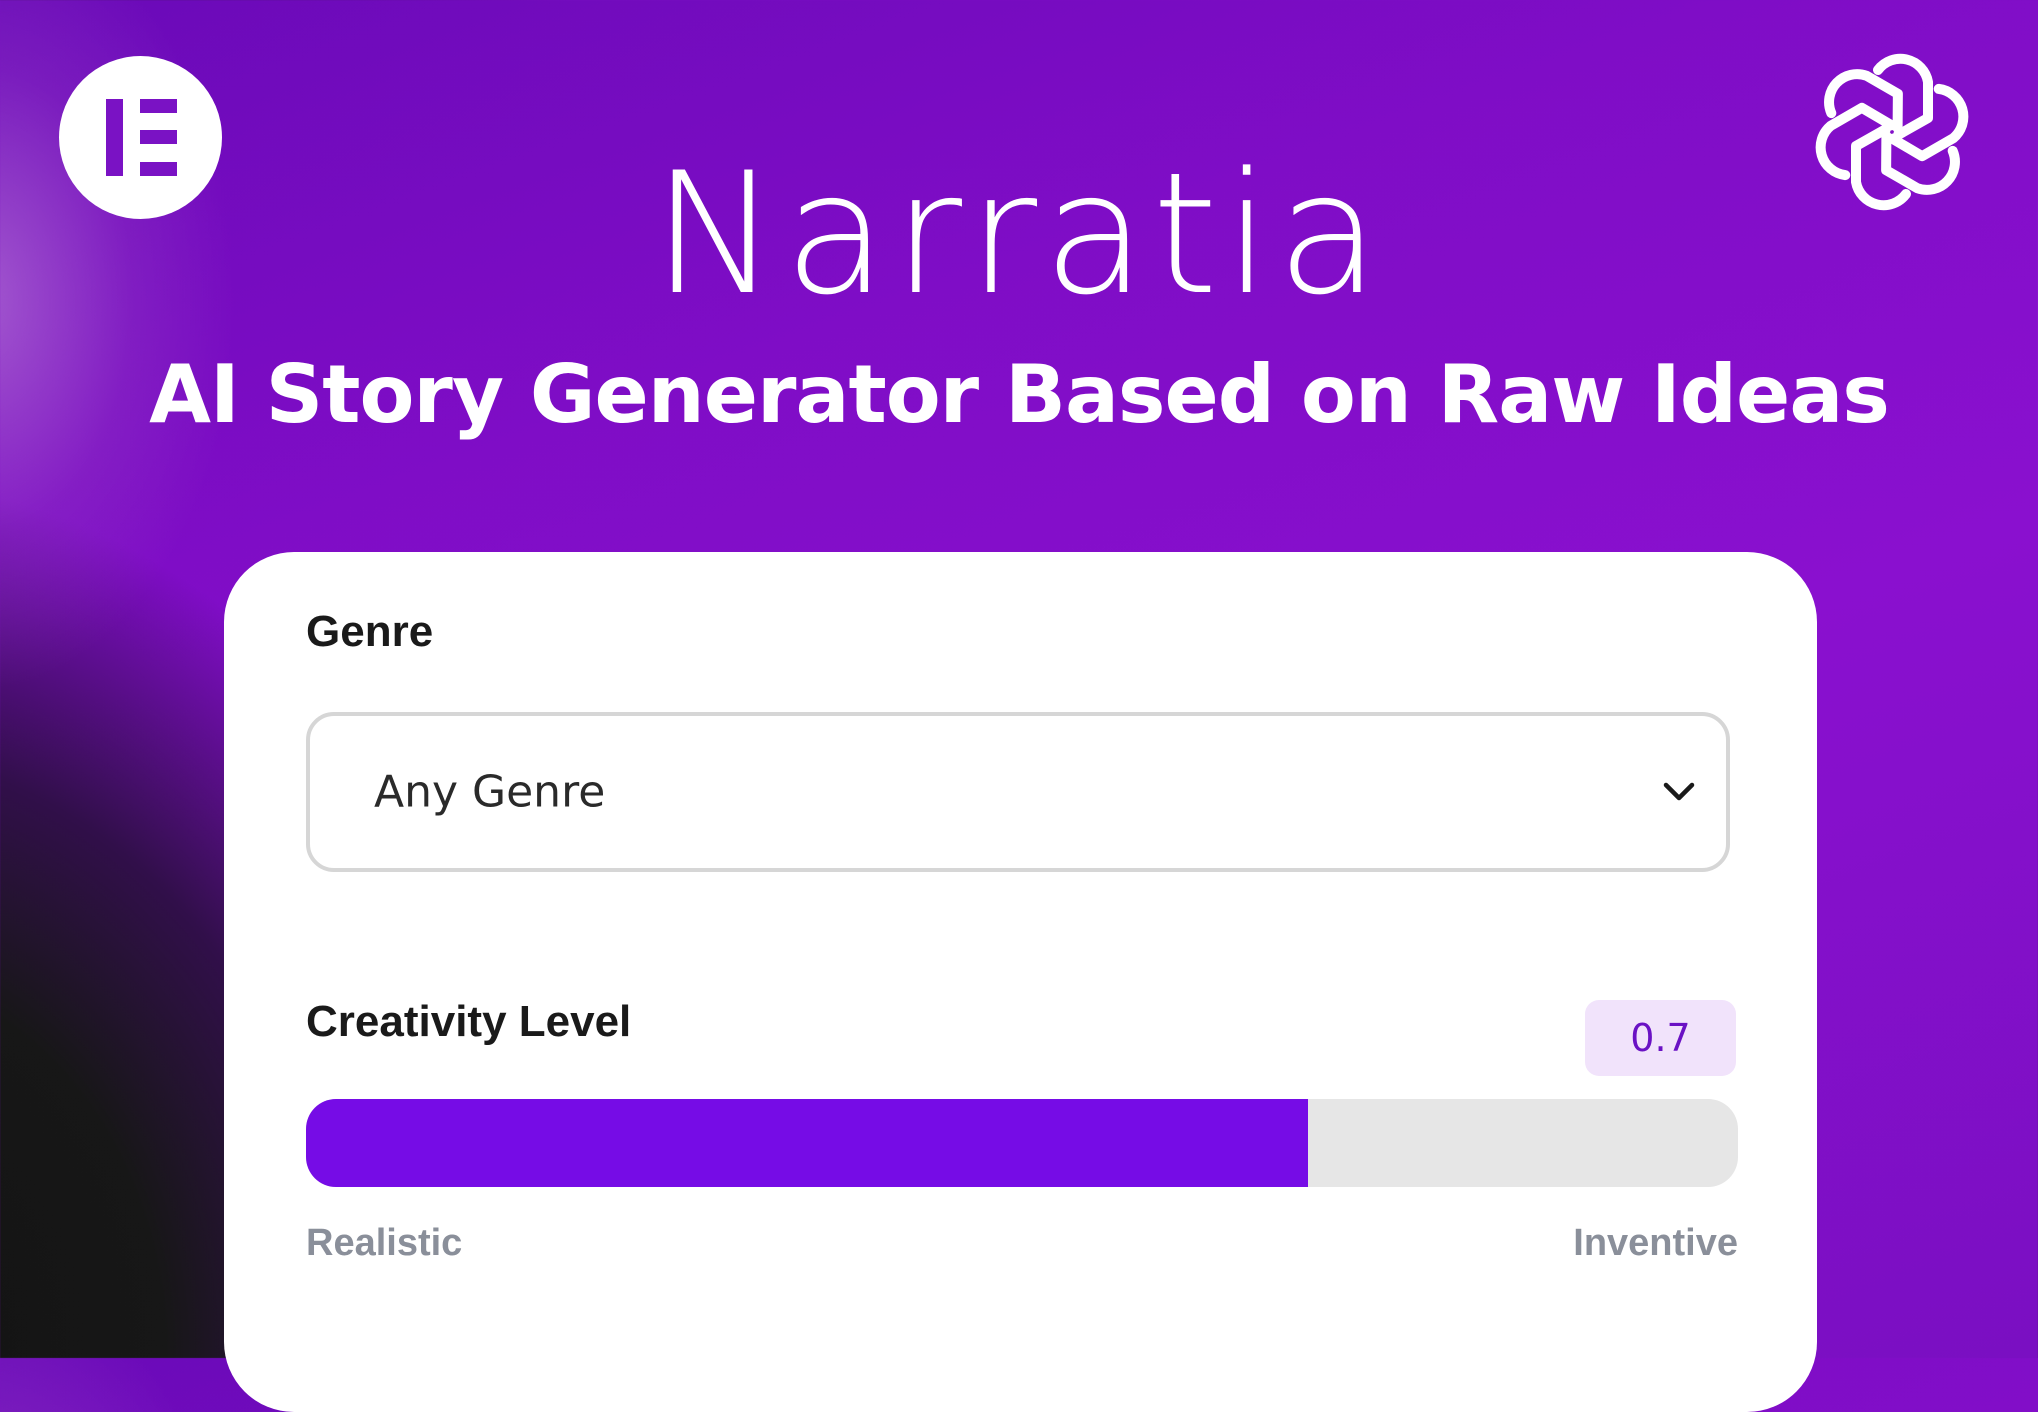  Describe the element at coordinates (370, 631) in the screenshot. I see `genre-label: Genre` at that location.